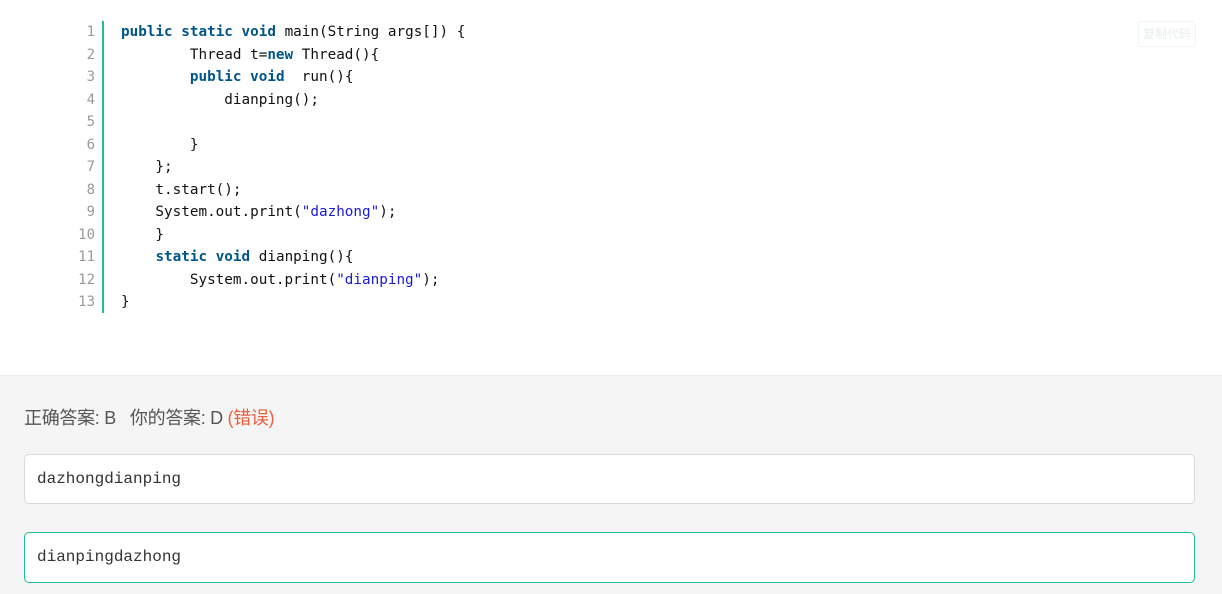 The image size is (1222, 594). Describe the element at coordinates (86, 234) in the screenshot. I see `line-number: 10` at that location.